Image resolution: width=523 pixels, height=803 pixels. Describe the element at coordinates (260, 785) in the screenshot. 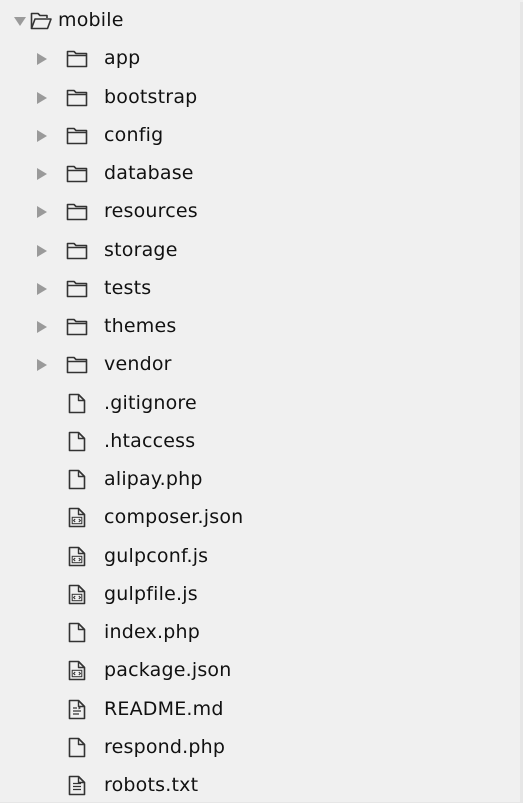

I see `tree-file-robots-txt: robots.txt` at that location.